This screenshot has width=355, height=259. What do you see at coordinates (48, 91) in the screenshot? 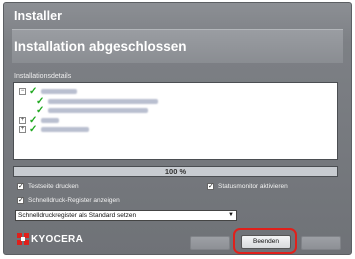
I see `tree-node: − ✓` at bounding box center [48, 91].